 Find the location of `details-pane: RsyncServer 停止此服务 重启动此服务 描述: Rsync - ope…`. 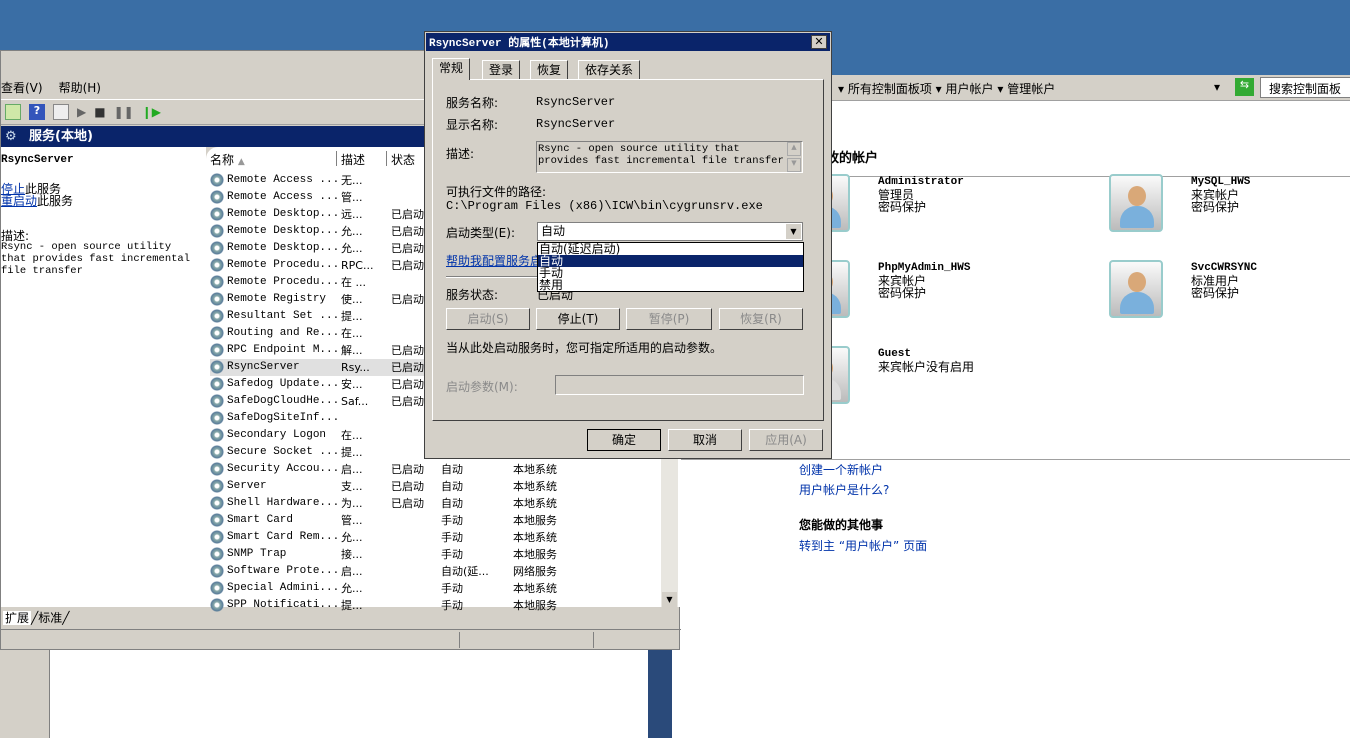

details-pane: RsyncServer 停止此服务 重启动此服务 描述: Rsync - ope… is located at coordinates (103, 377).